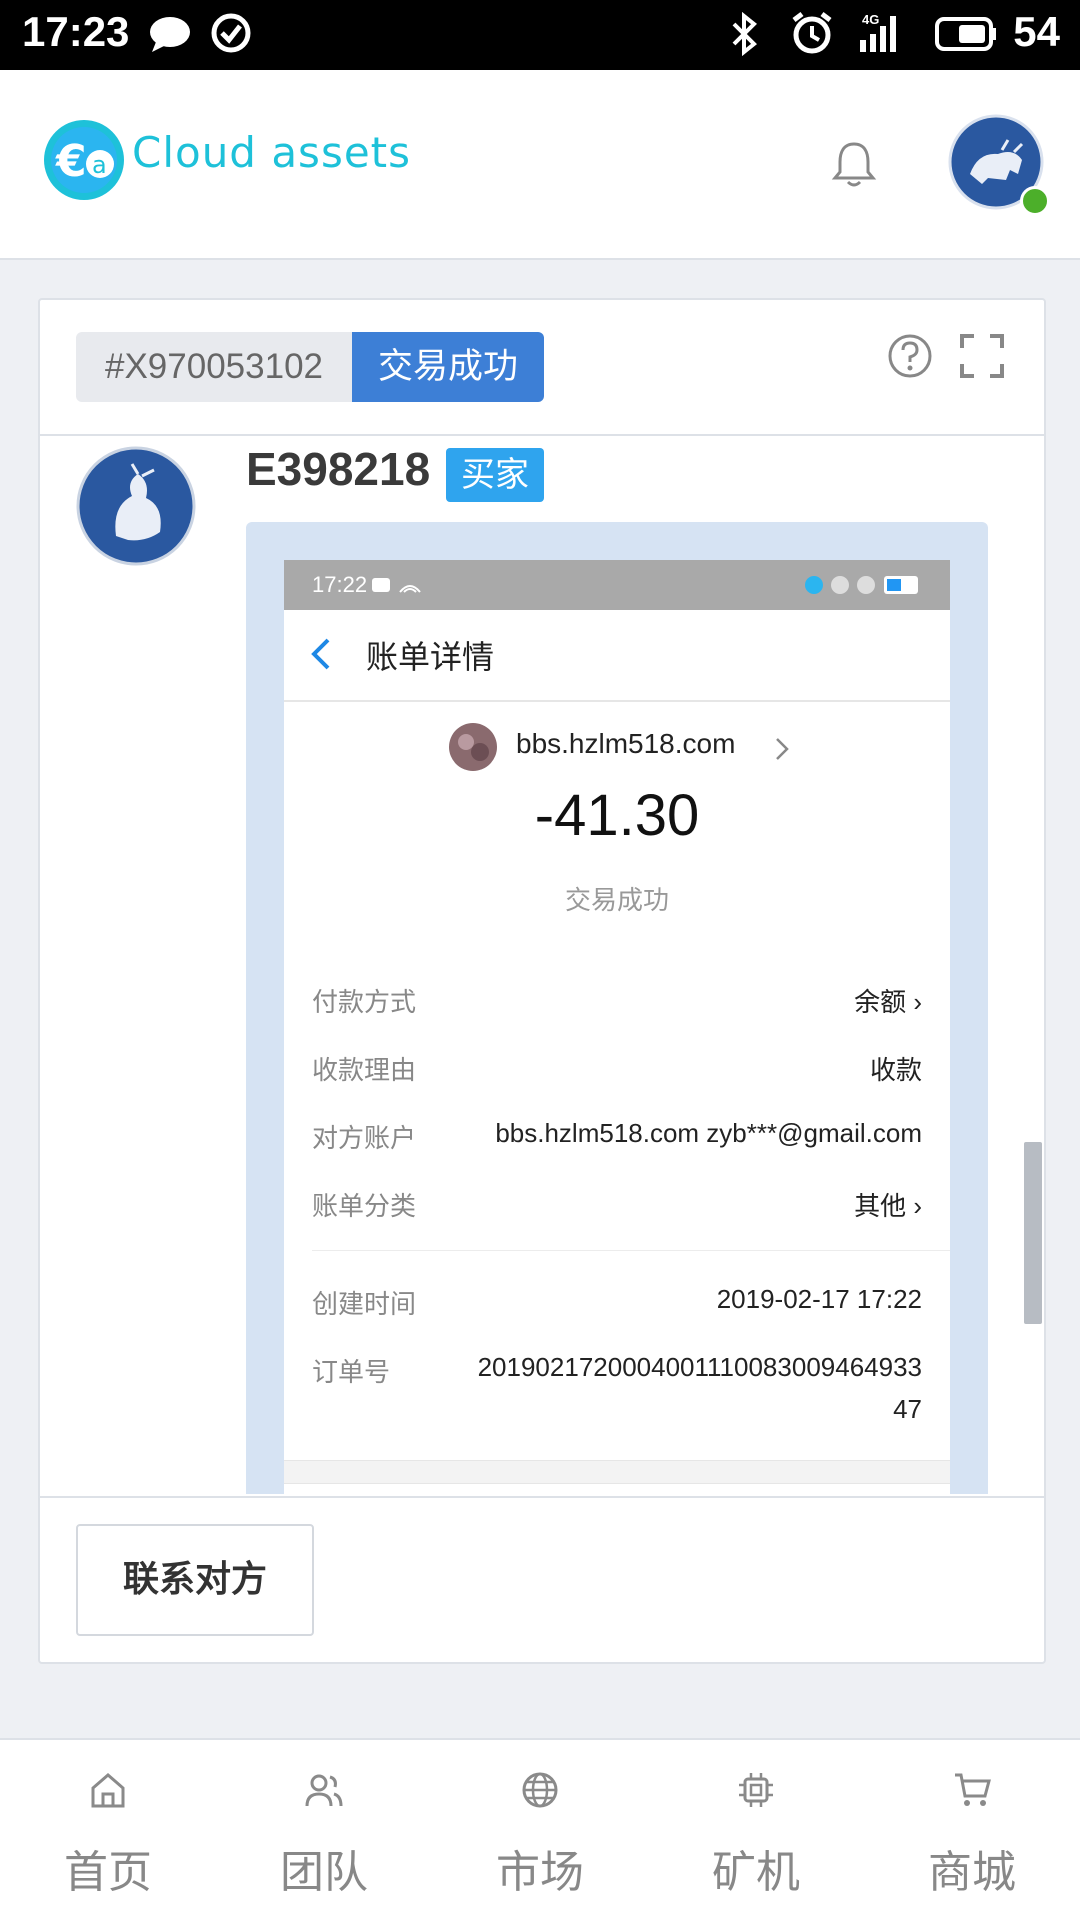  What do you see at coordinates (756, 1790) in the screenshot?
I see `chip-icon` at bounding box center [756, 1790].